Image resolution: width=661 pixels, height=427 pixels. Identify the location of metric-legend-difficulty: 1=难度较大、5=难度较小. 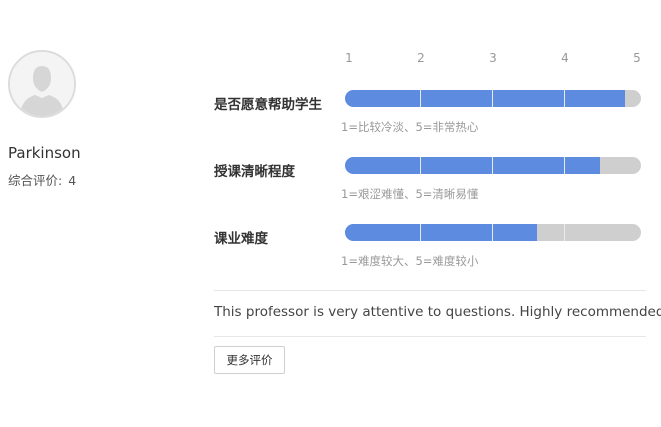
(410, 261).